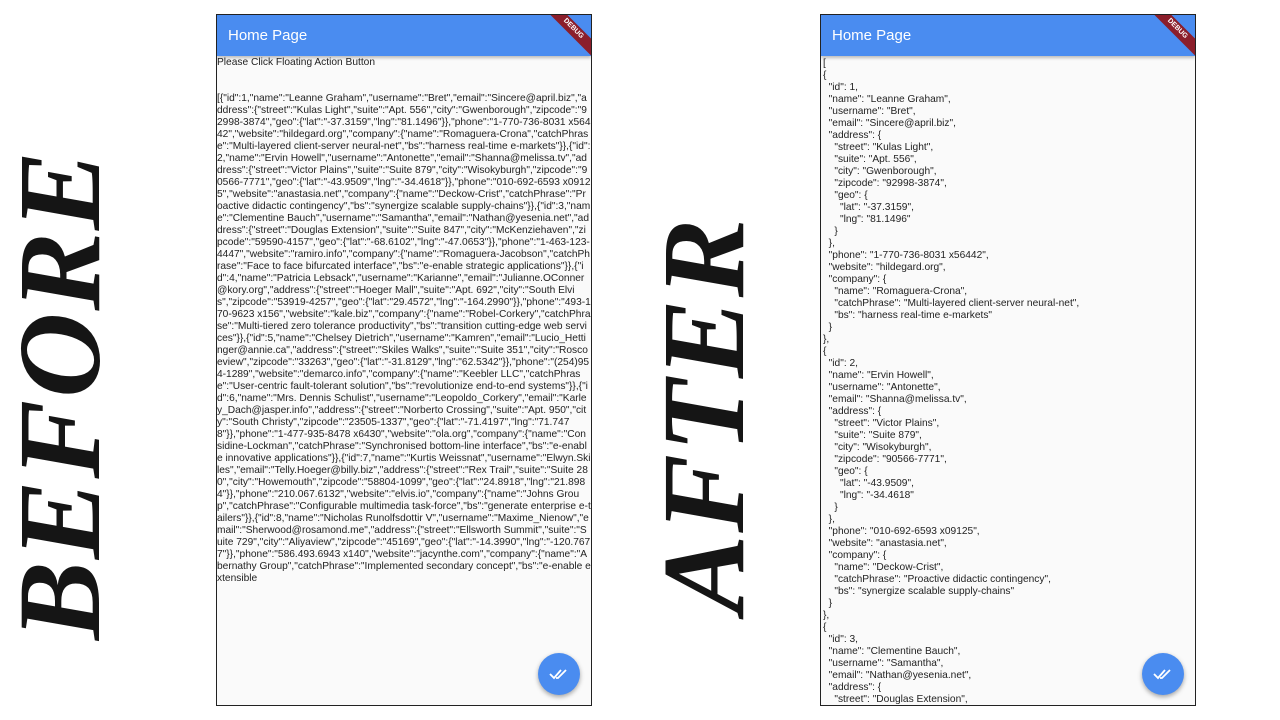  I want to click on instruction-text: Please Click Floating Action Button, so click(296, 62).